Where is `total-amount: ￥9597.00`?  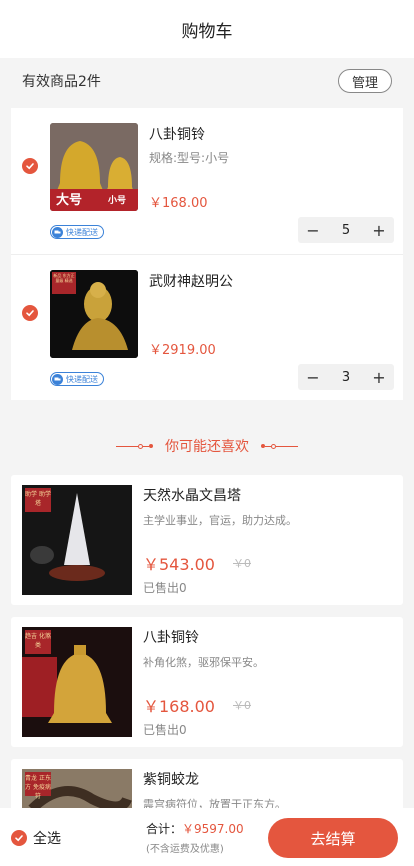 total-amount: ￥9597.00 is located at coordinates (213, 829).